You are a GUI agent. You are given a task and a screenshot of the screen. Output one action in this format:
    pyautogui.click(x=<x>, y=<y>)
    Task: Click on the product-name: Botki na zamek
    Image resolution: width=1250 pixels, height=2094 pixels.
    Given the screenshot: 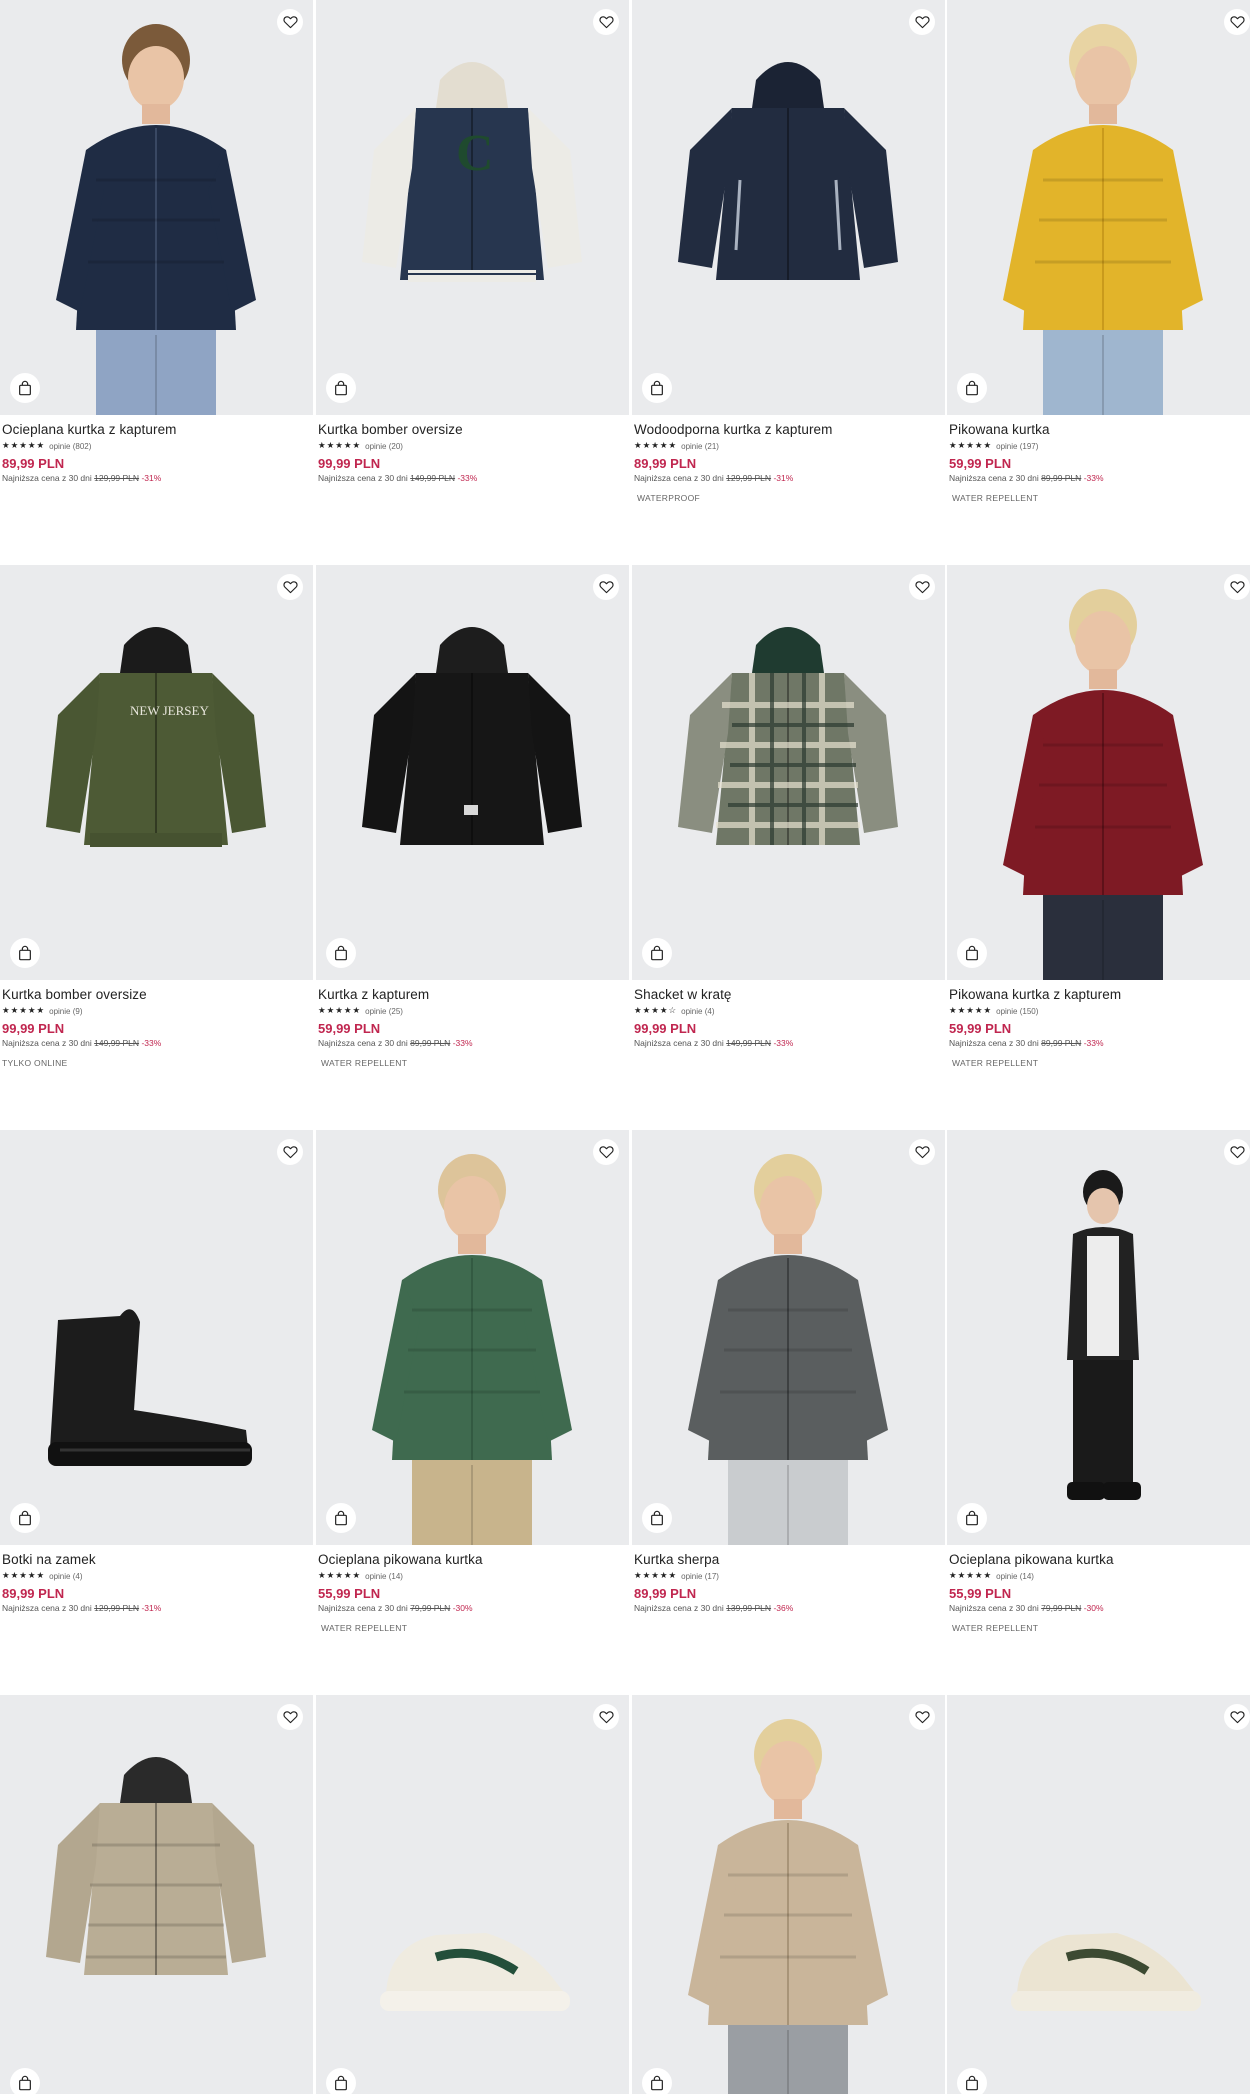 What is the action you would take?
    pyautogui.click(x=156, y=1560)
    